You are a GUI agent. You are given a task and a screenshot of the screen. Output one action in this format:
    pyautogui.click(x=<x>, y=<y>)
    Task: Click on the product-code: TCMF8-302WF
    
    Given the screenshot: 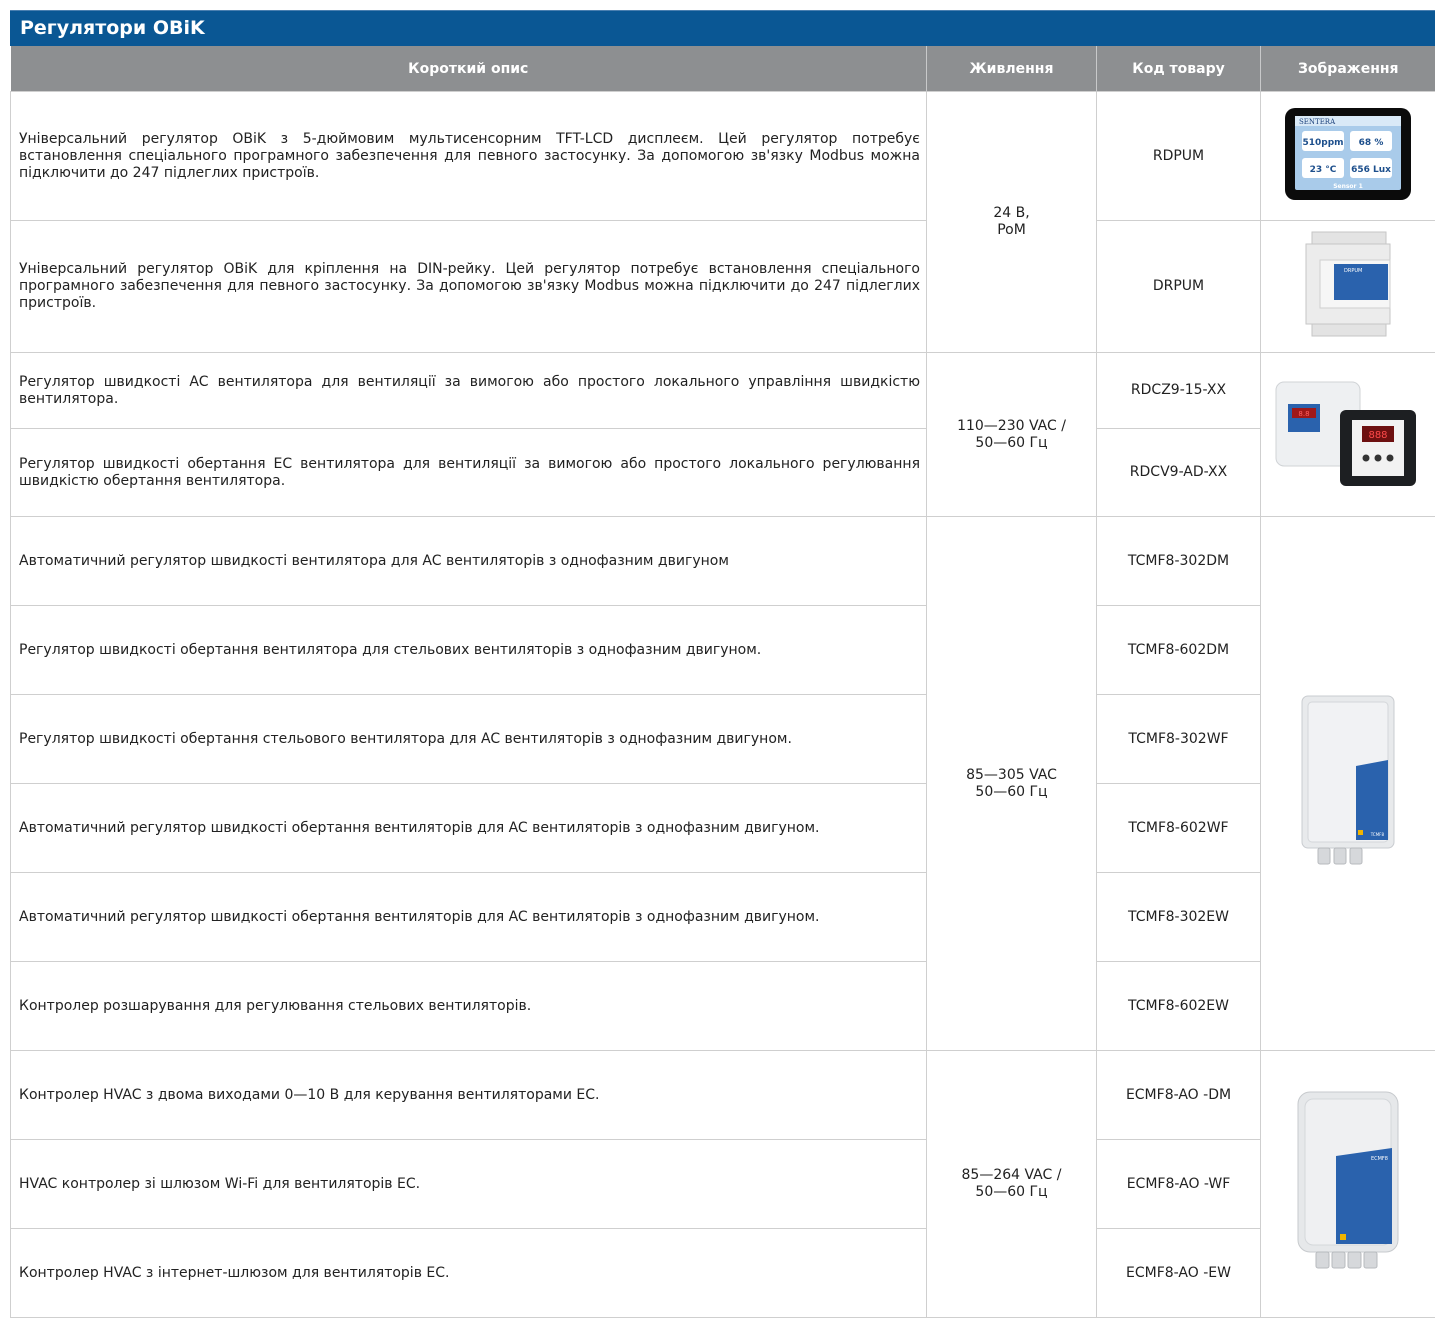 What is the action you would take?
    pyautogui.click(x=1179, y=739)
    